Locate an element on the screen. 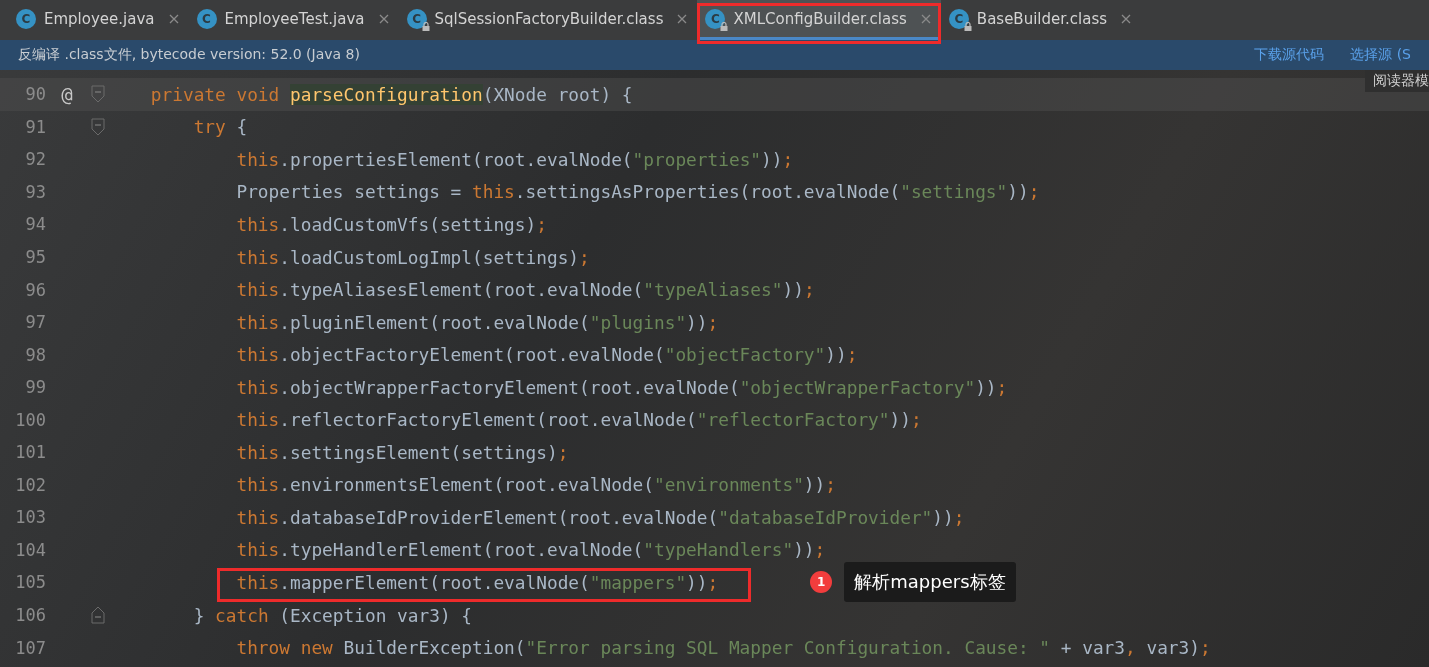 The height and width of the screenshot is (667, 1429). editor-tab: C EmployeeTest.java is located at coordinates (293, 20).